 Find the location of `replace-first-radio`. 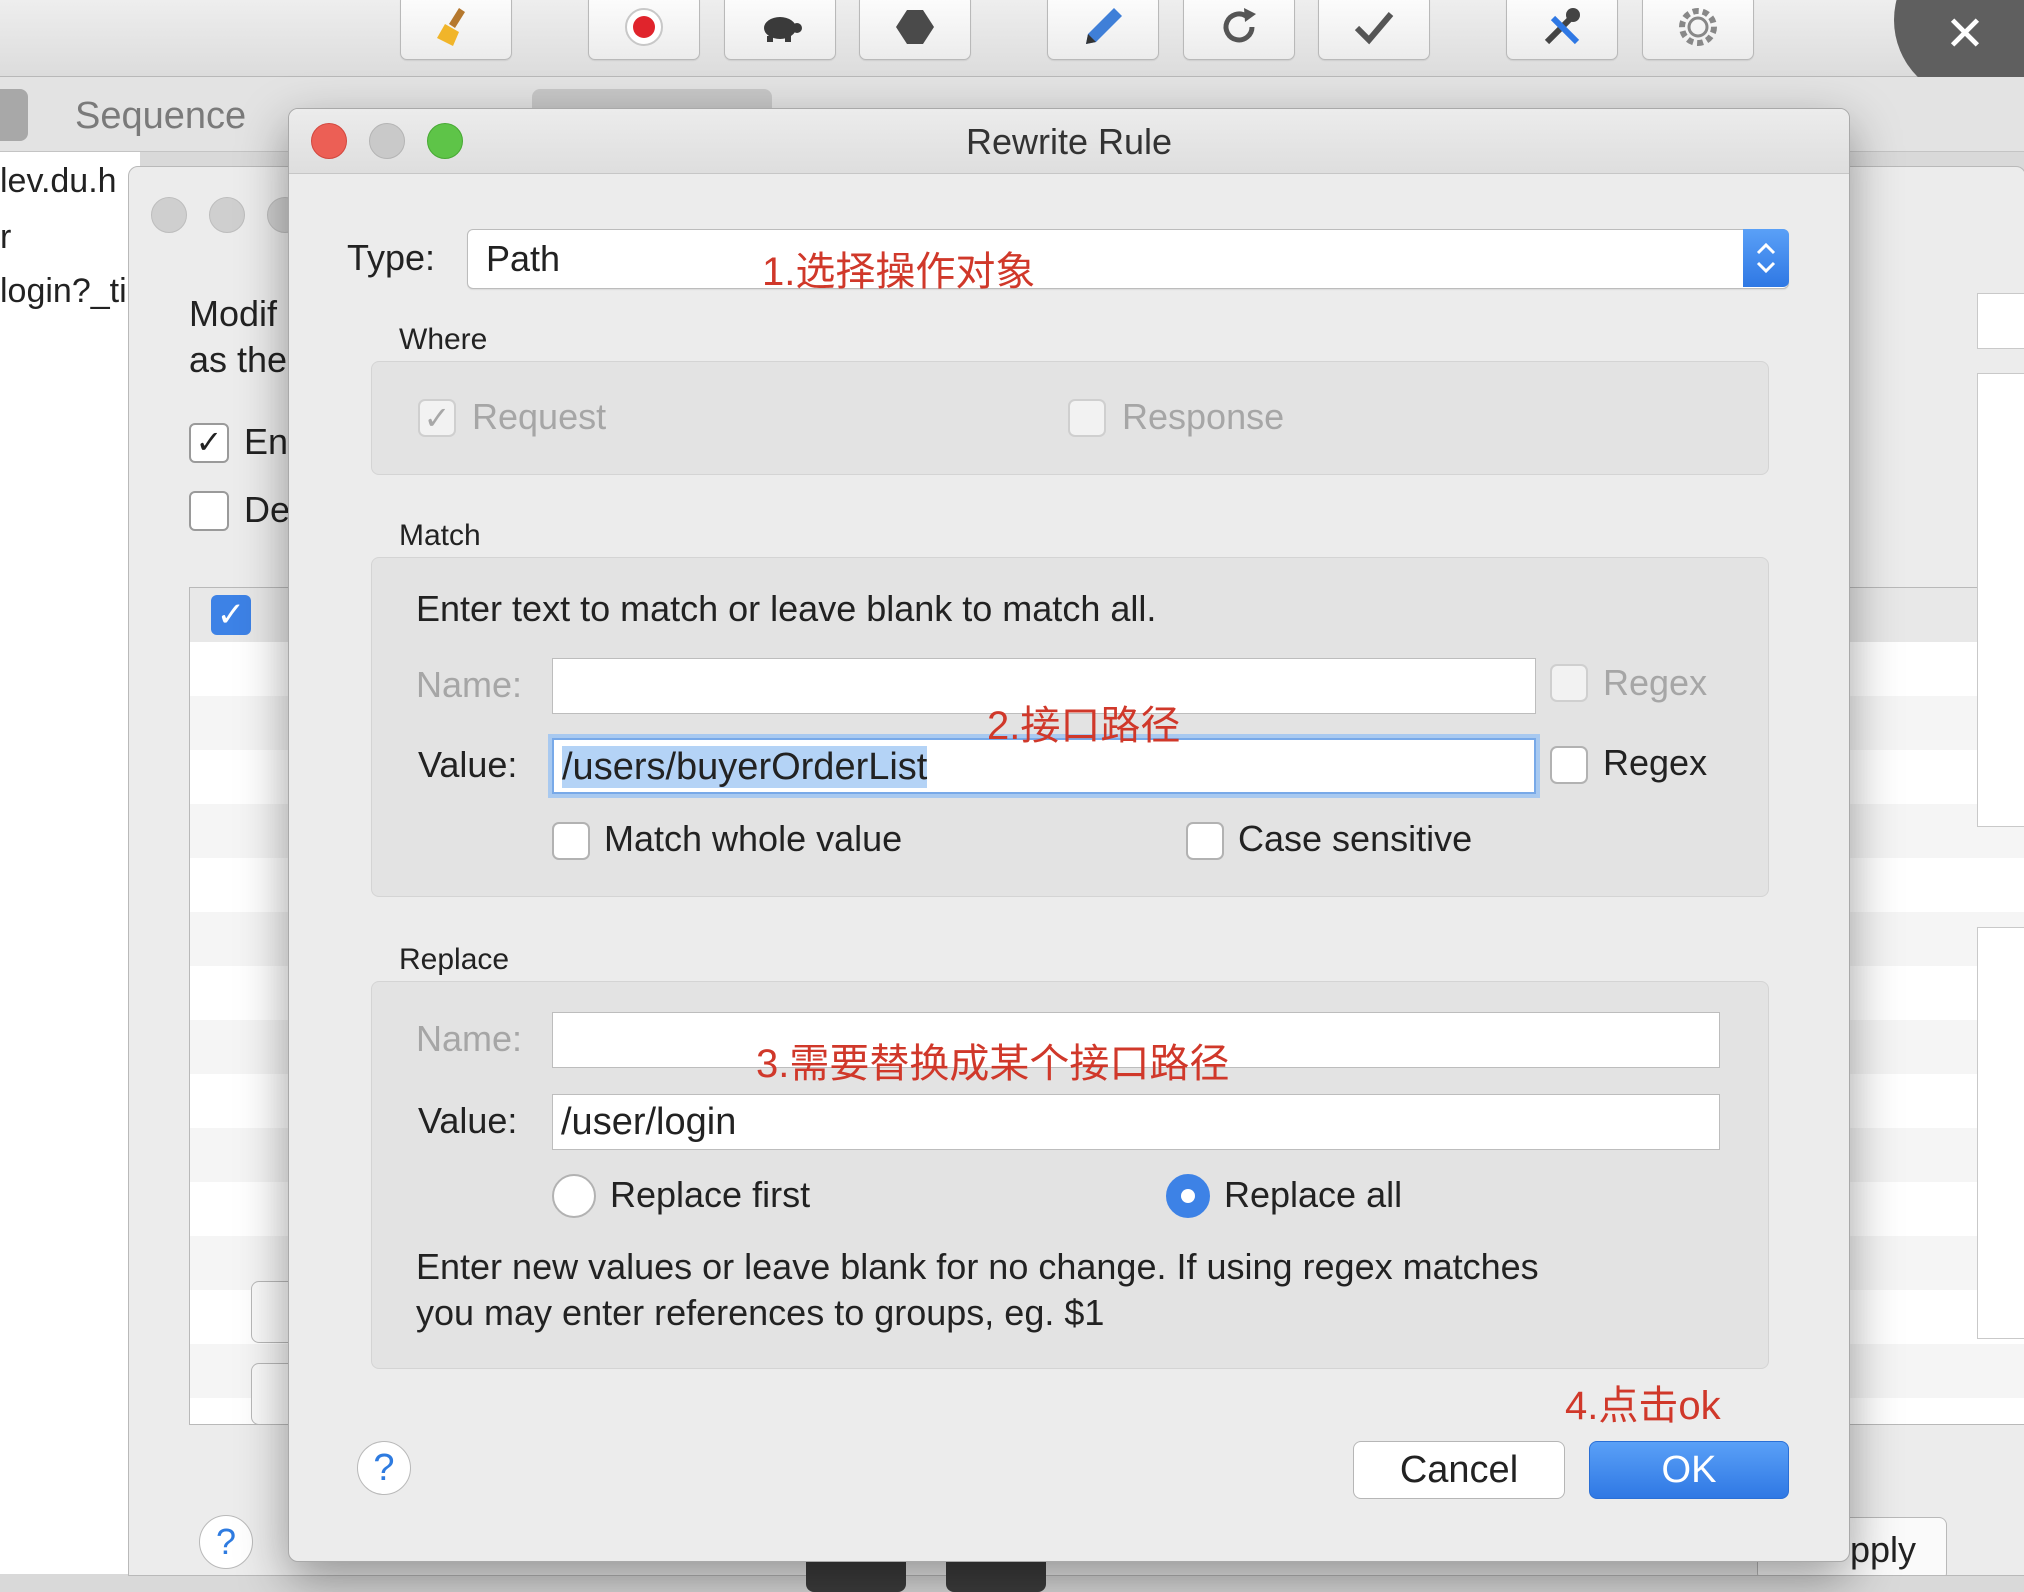

replace-first-radio is located at coordinates (574, 1196).